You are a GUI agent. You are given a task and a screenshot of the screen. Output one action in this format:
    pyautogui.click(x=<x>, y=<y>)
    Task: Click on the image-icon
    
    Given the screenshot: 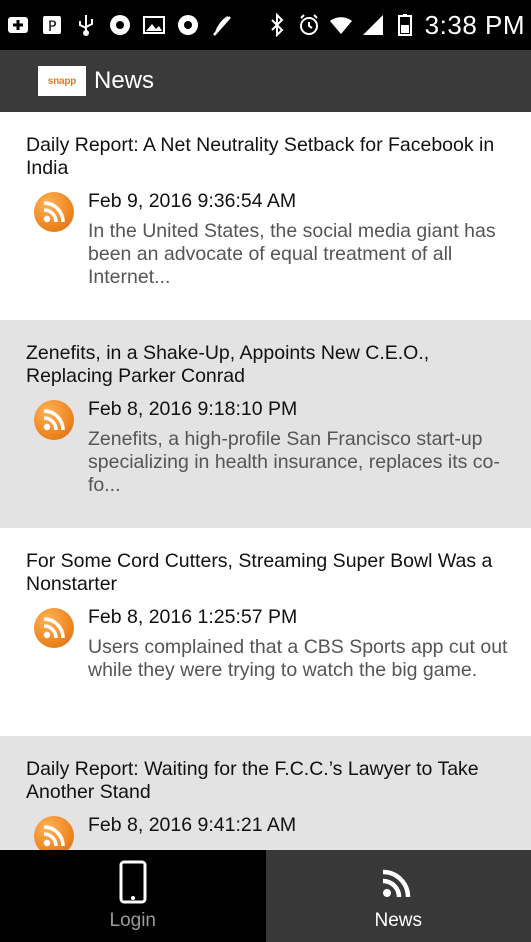 What is the action you would take?
    pyautogui.click(x=154, y=25)
    